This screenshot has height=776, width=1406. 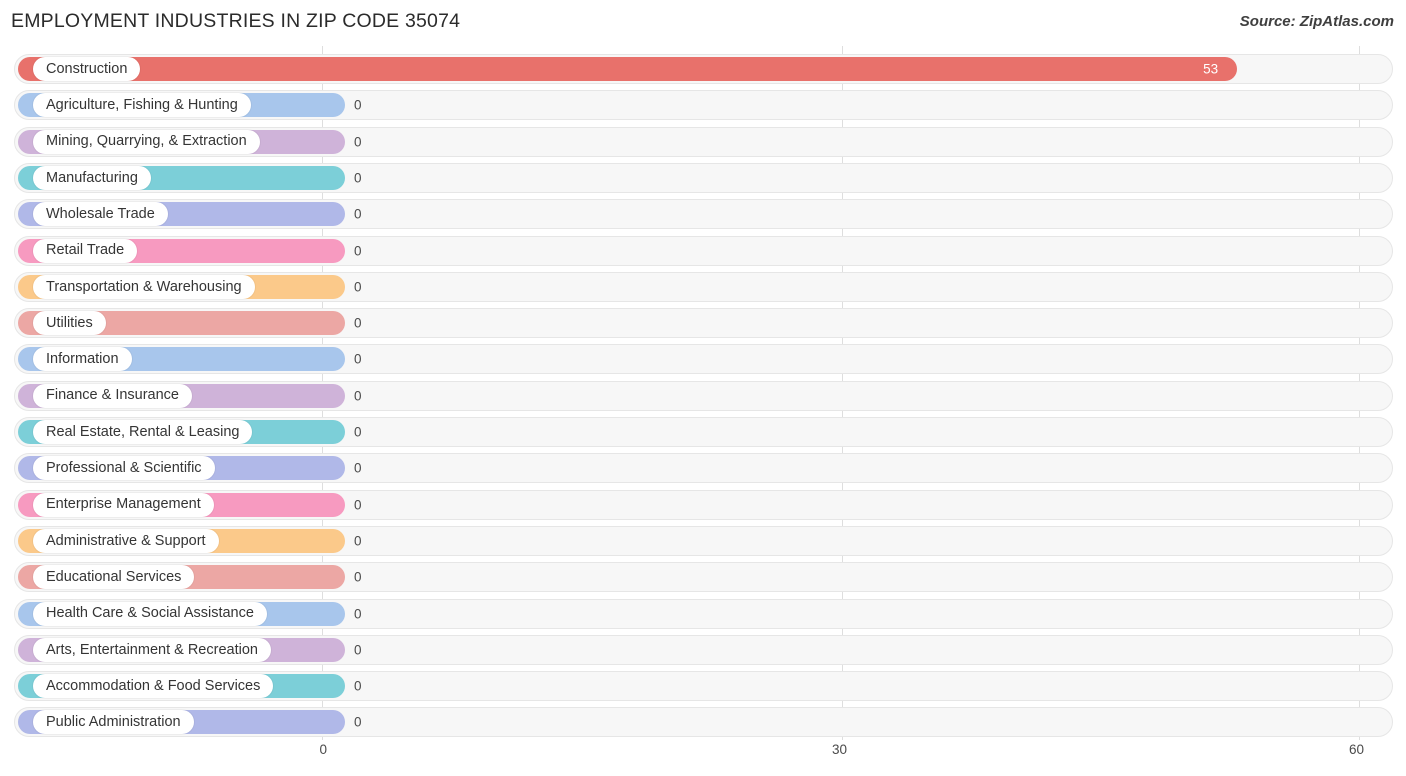 I want to click on bar-category-label: Enterprise Management, so click(x=123, y=504).